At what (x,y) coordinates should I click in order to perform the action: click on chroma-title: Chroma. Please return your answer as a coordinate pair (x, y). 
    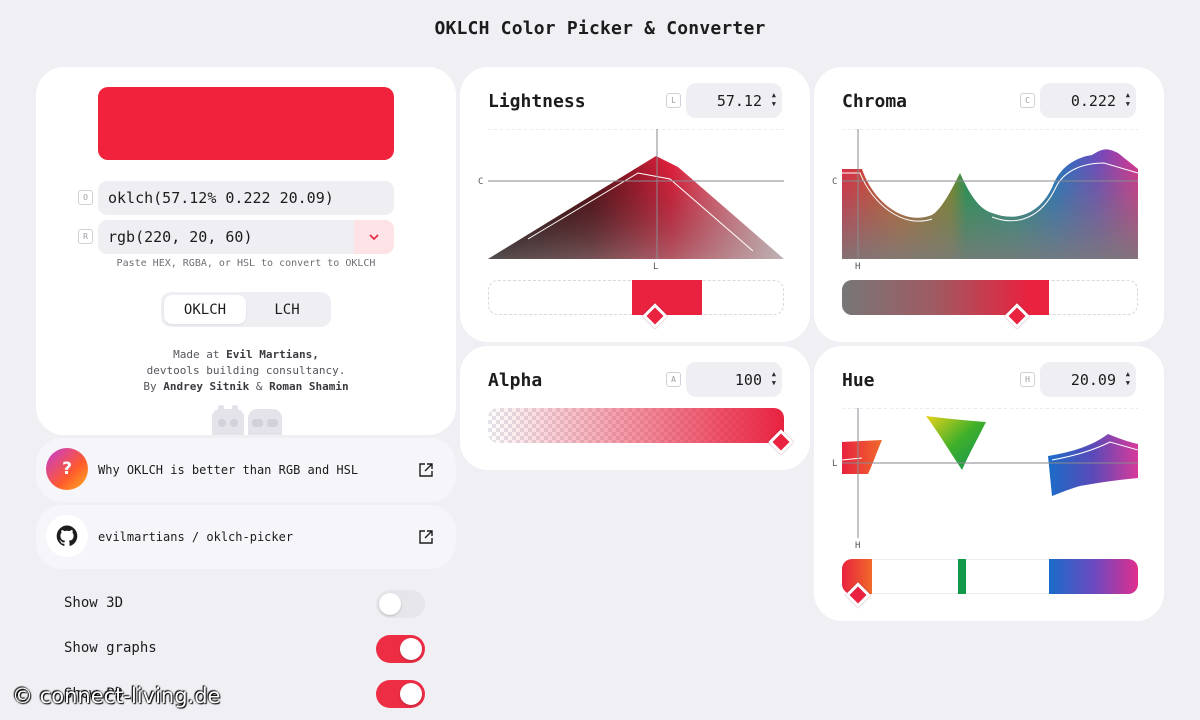
    Looking at the image, I should click on (875, 101).